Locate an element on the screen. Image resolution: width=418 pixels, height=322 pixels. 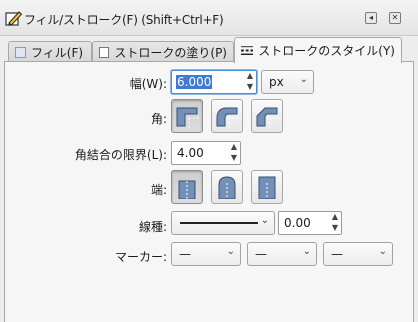
miter-limit-stepper: ▲ ▼ is located at coordinates (234, 153).